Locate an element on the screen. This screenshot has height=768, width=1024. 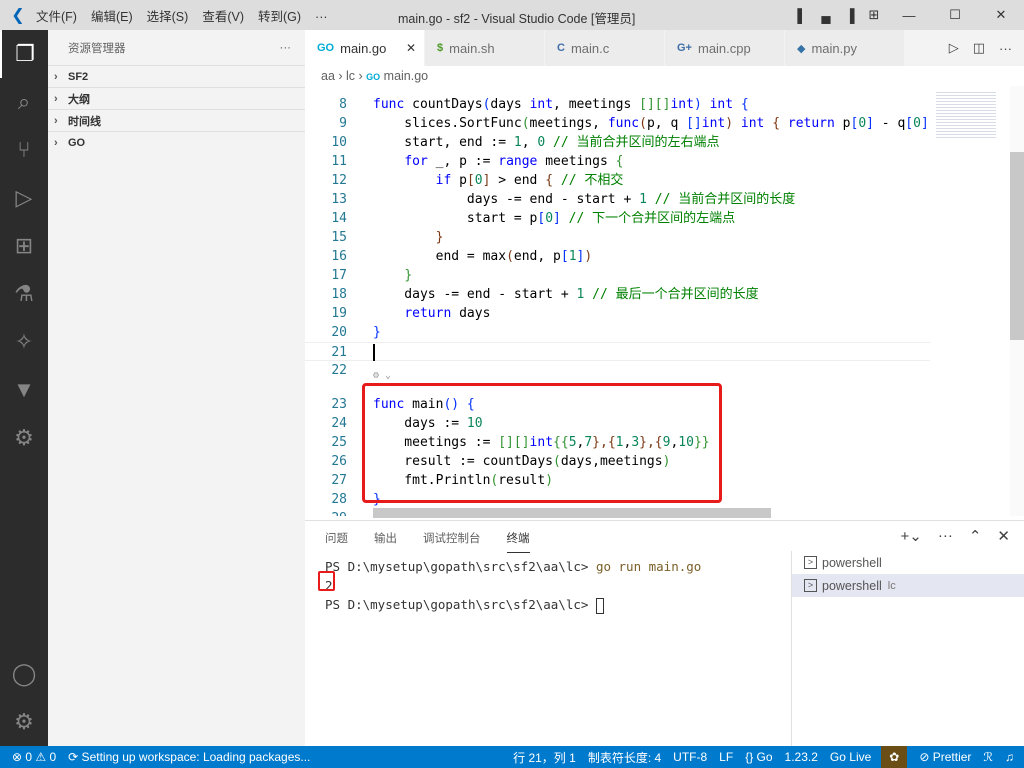
terminal-cwd: lc is located at coordinates (891, 585).